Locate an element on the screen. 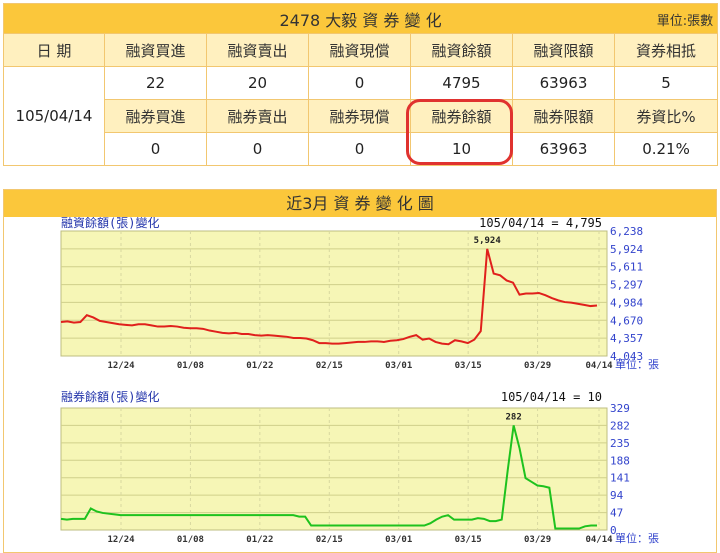 The height and width of the screenshot is (553, 720). y-tick-label: 4,357 is located at coordinates (626, 338).